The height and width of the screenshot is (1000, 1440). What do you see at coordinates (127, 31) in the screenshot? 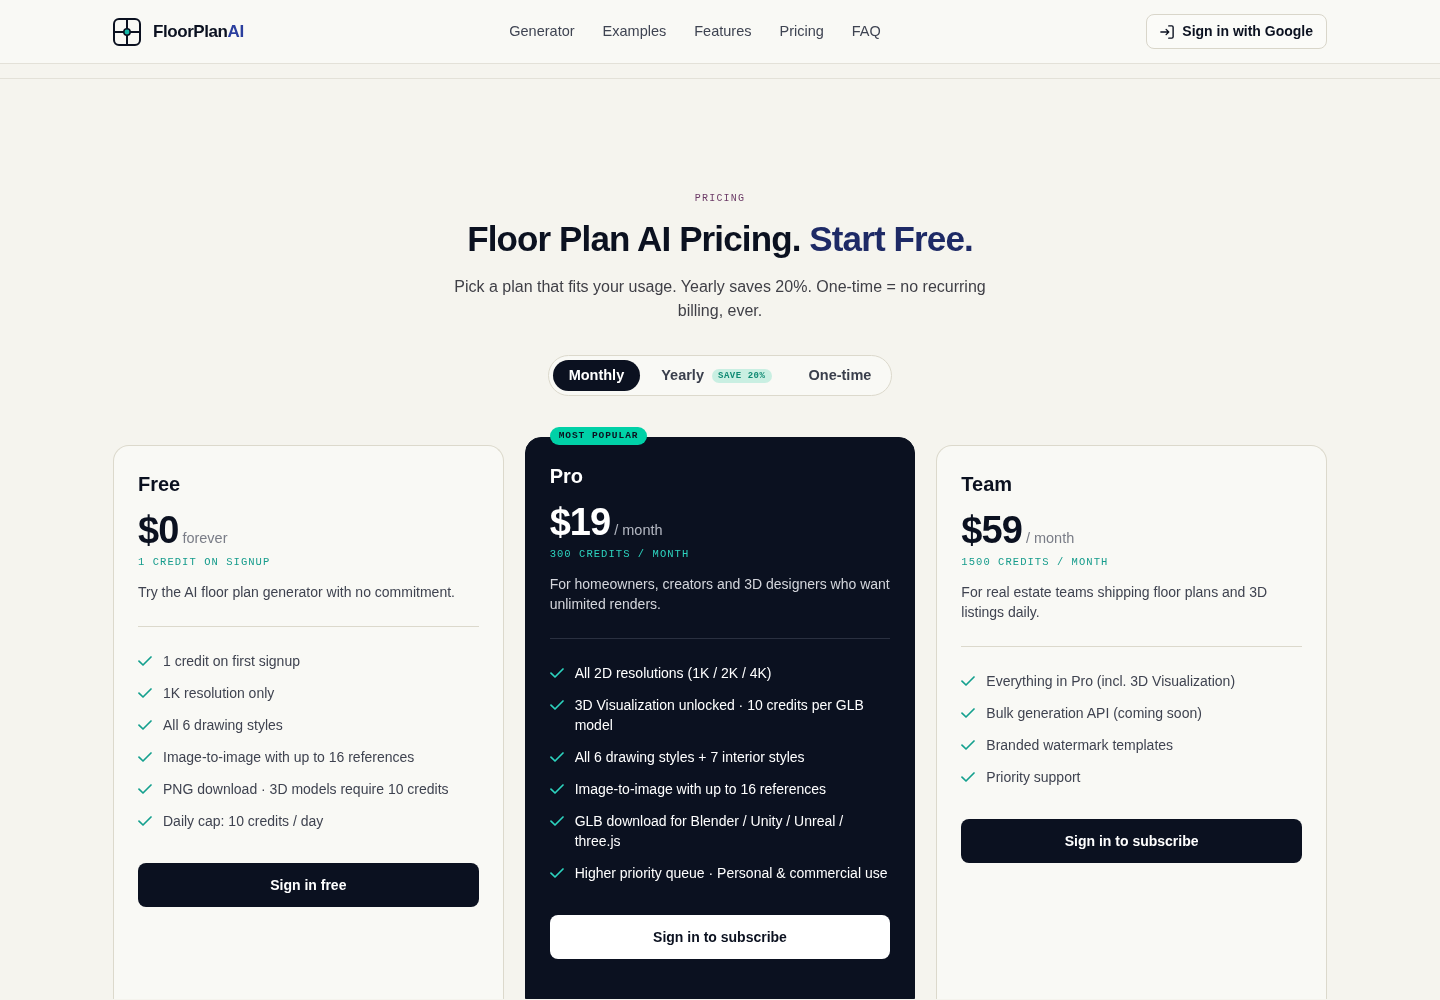
I see `logo-icon` at bounding box center [127, 31].